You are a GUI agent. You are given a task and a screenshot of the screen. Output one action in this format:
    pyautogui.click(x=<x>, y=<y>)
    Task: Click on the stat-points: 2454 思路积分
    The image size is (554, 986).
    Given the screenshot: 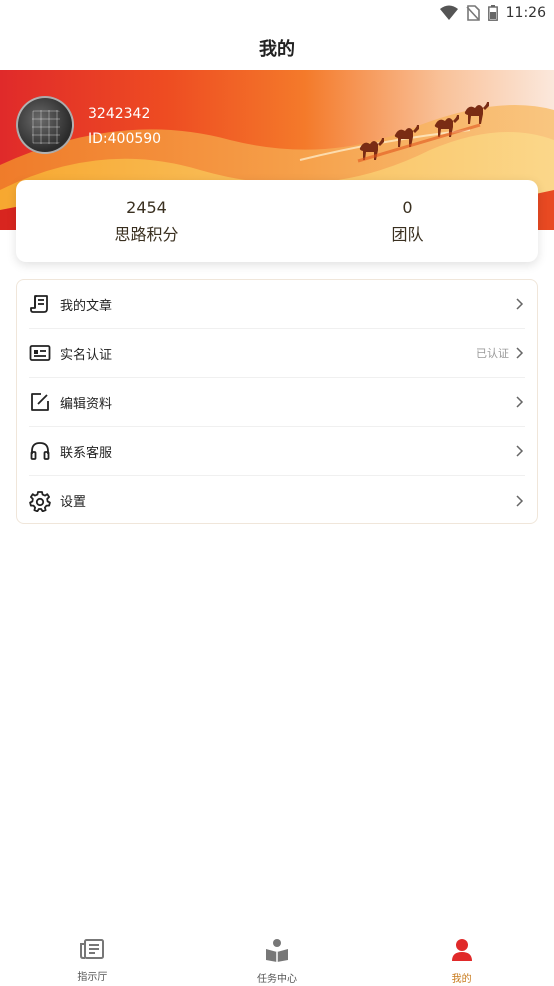 What is the action you would take?
    pyautogui.click(x=146, y=221)
    